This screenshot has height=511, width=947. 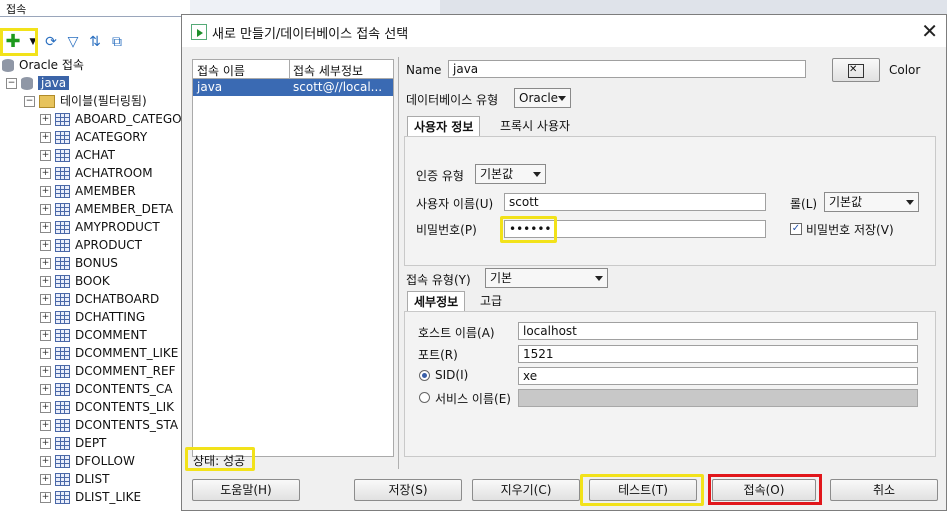 I want to click on column-separator, so click(x=289, y=69).